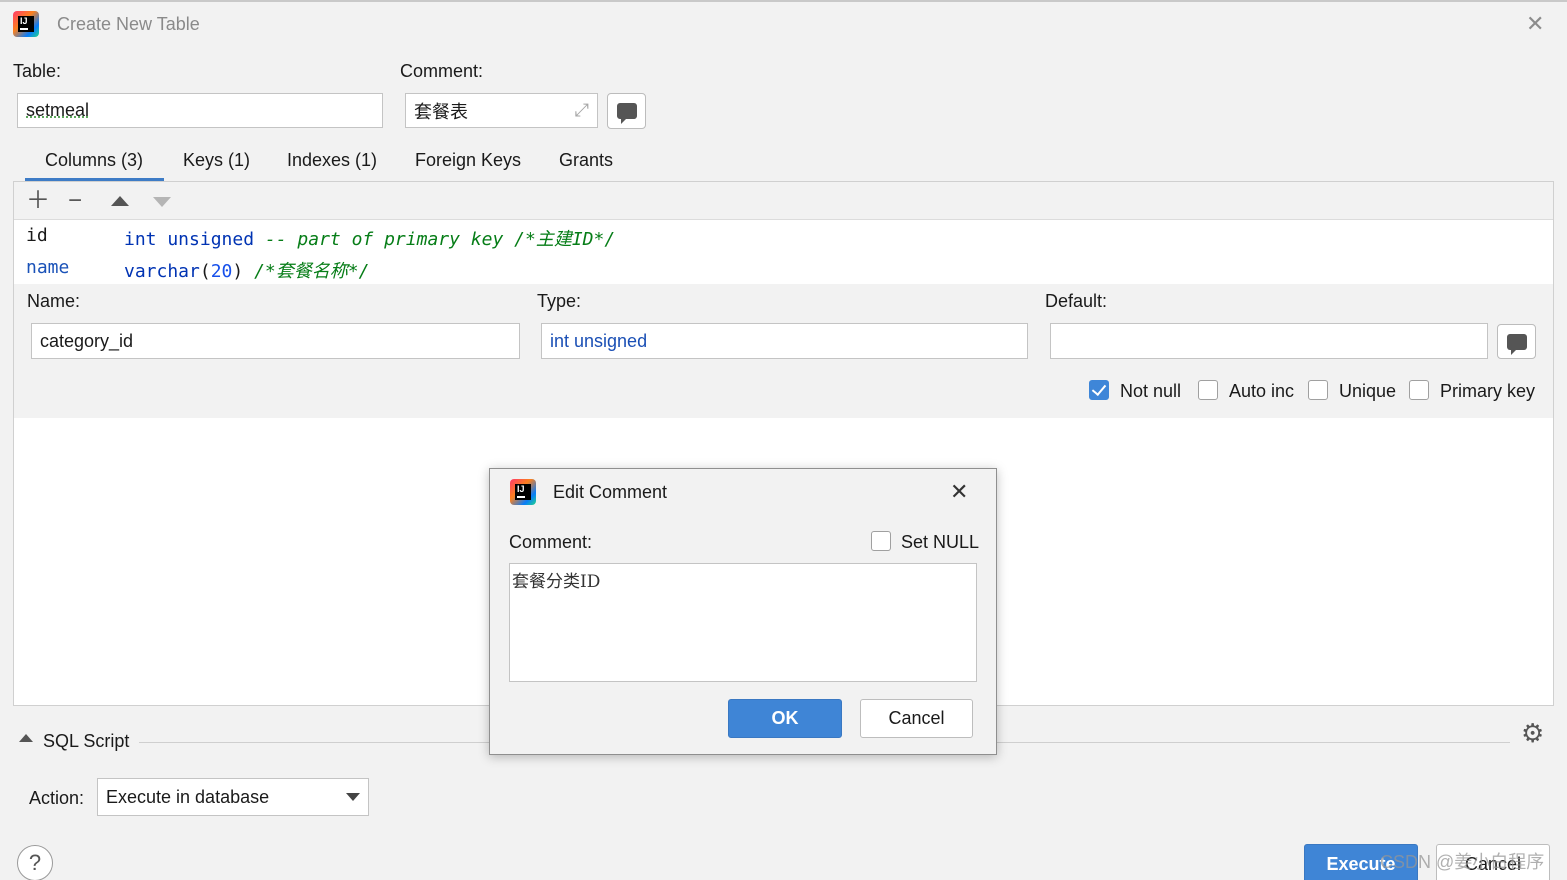  I want to click on tab-keys: Keys (1), so click(216, 160).